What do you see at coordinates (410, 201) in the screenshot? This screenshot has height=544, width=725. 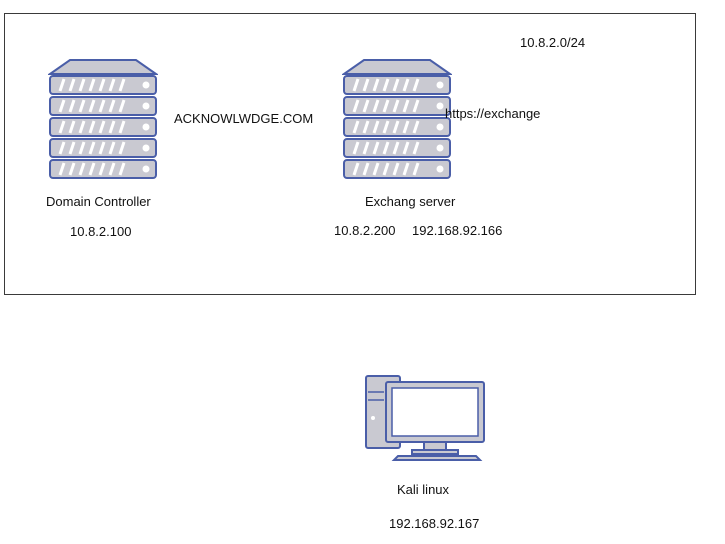 I see `exchange-server-name: Exchang server` at bounding box center [410, 201].